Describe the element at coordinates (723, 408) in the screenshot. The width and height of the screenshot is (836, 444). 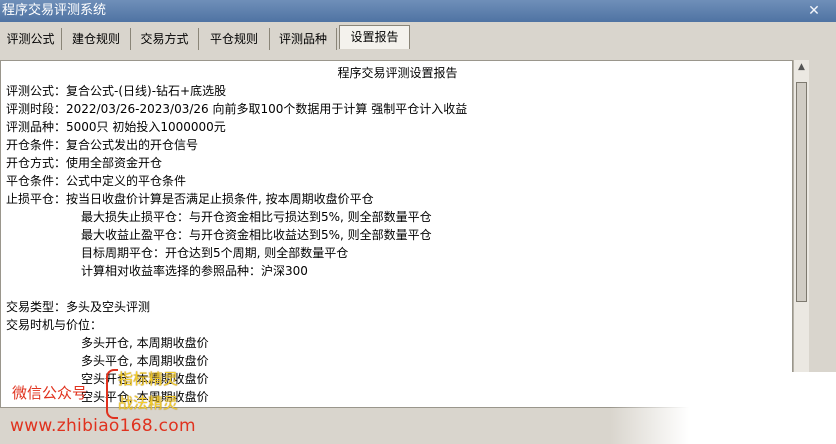
I see `watermark-fade` at that location.